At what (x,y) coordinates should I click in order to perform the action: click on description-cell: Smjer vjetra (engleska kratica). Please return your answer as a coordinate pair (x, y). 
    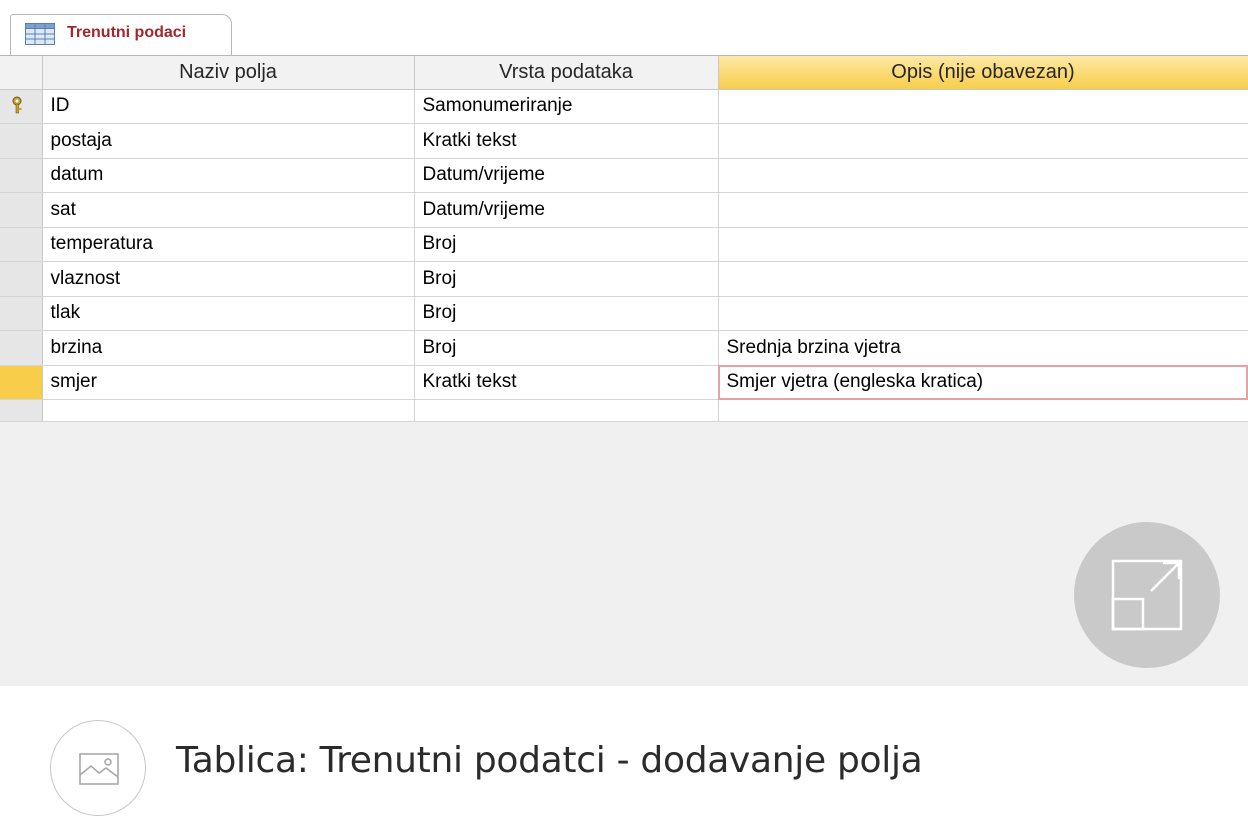
    Looking at the image, I should click on (983, 382).